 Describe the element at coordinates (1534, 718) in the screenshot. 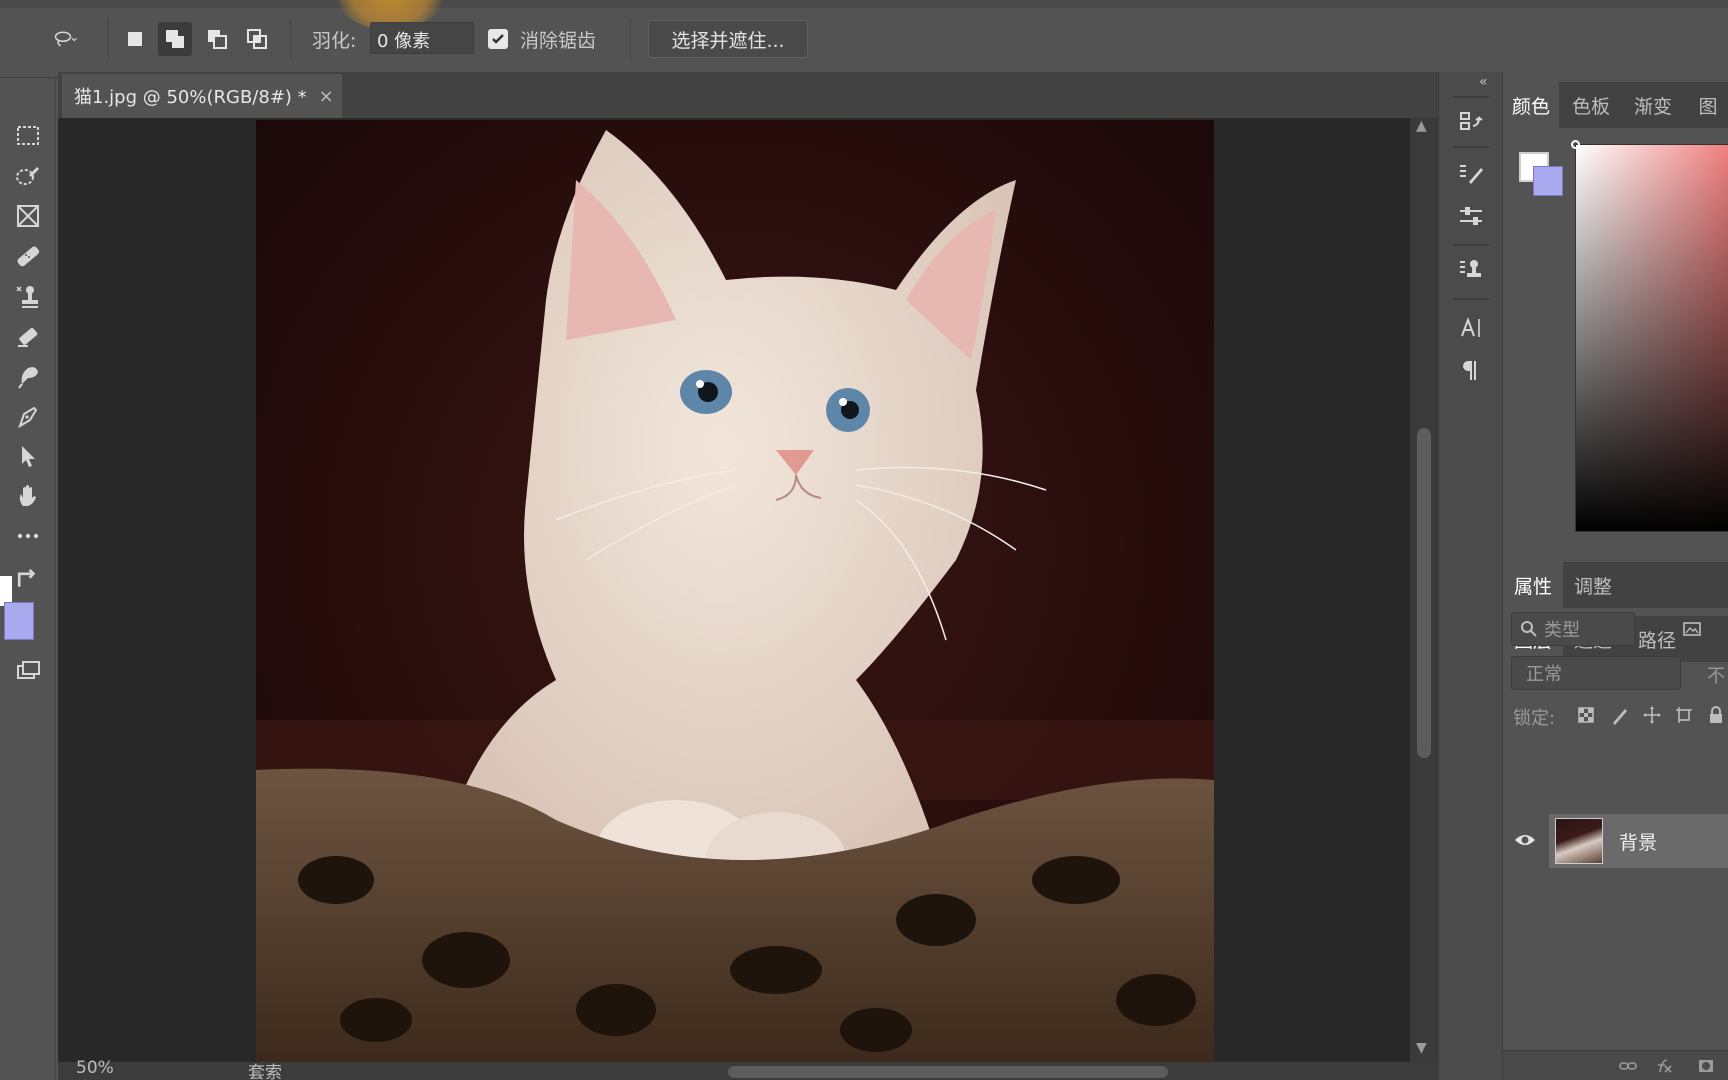

I see `lock-label: 锁定:` at that location.